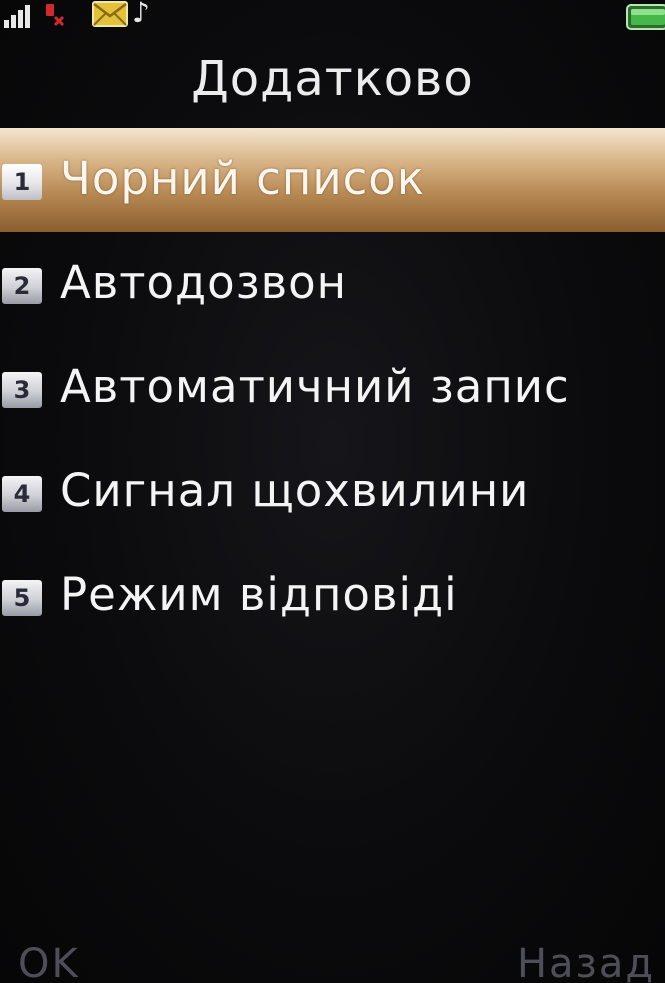 The height and width of the screenshot is (983, 665). I want to click on no-sim-icon, so click(55, 15).